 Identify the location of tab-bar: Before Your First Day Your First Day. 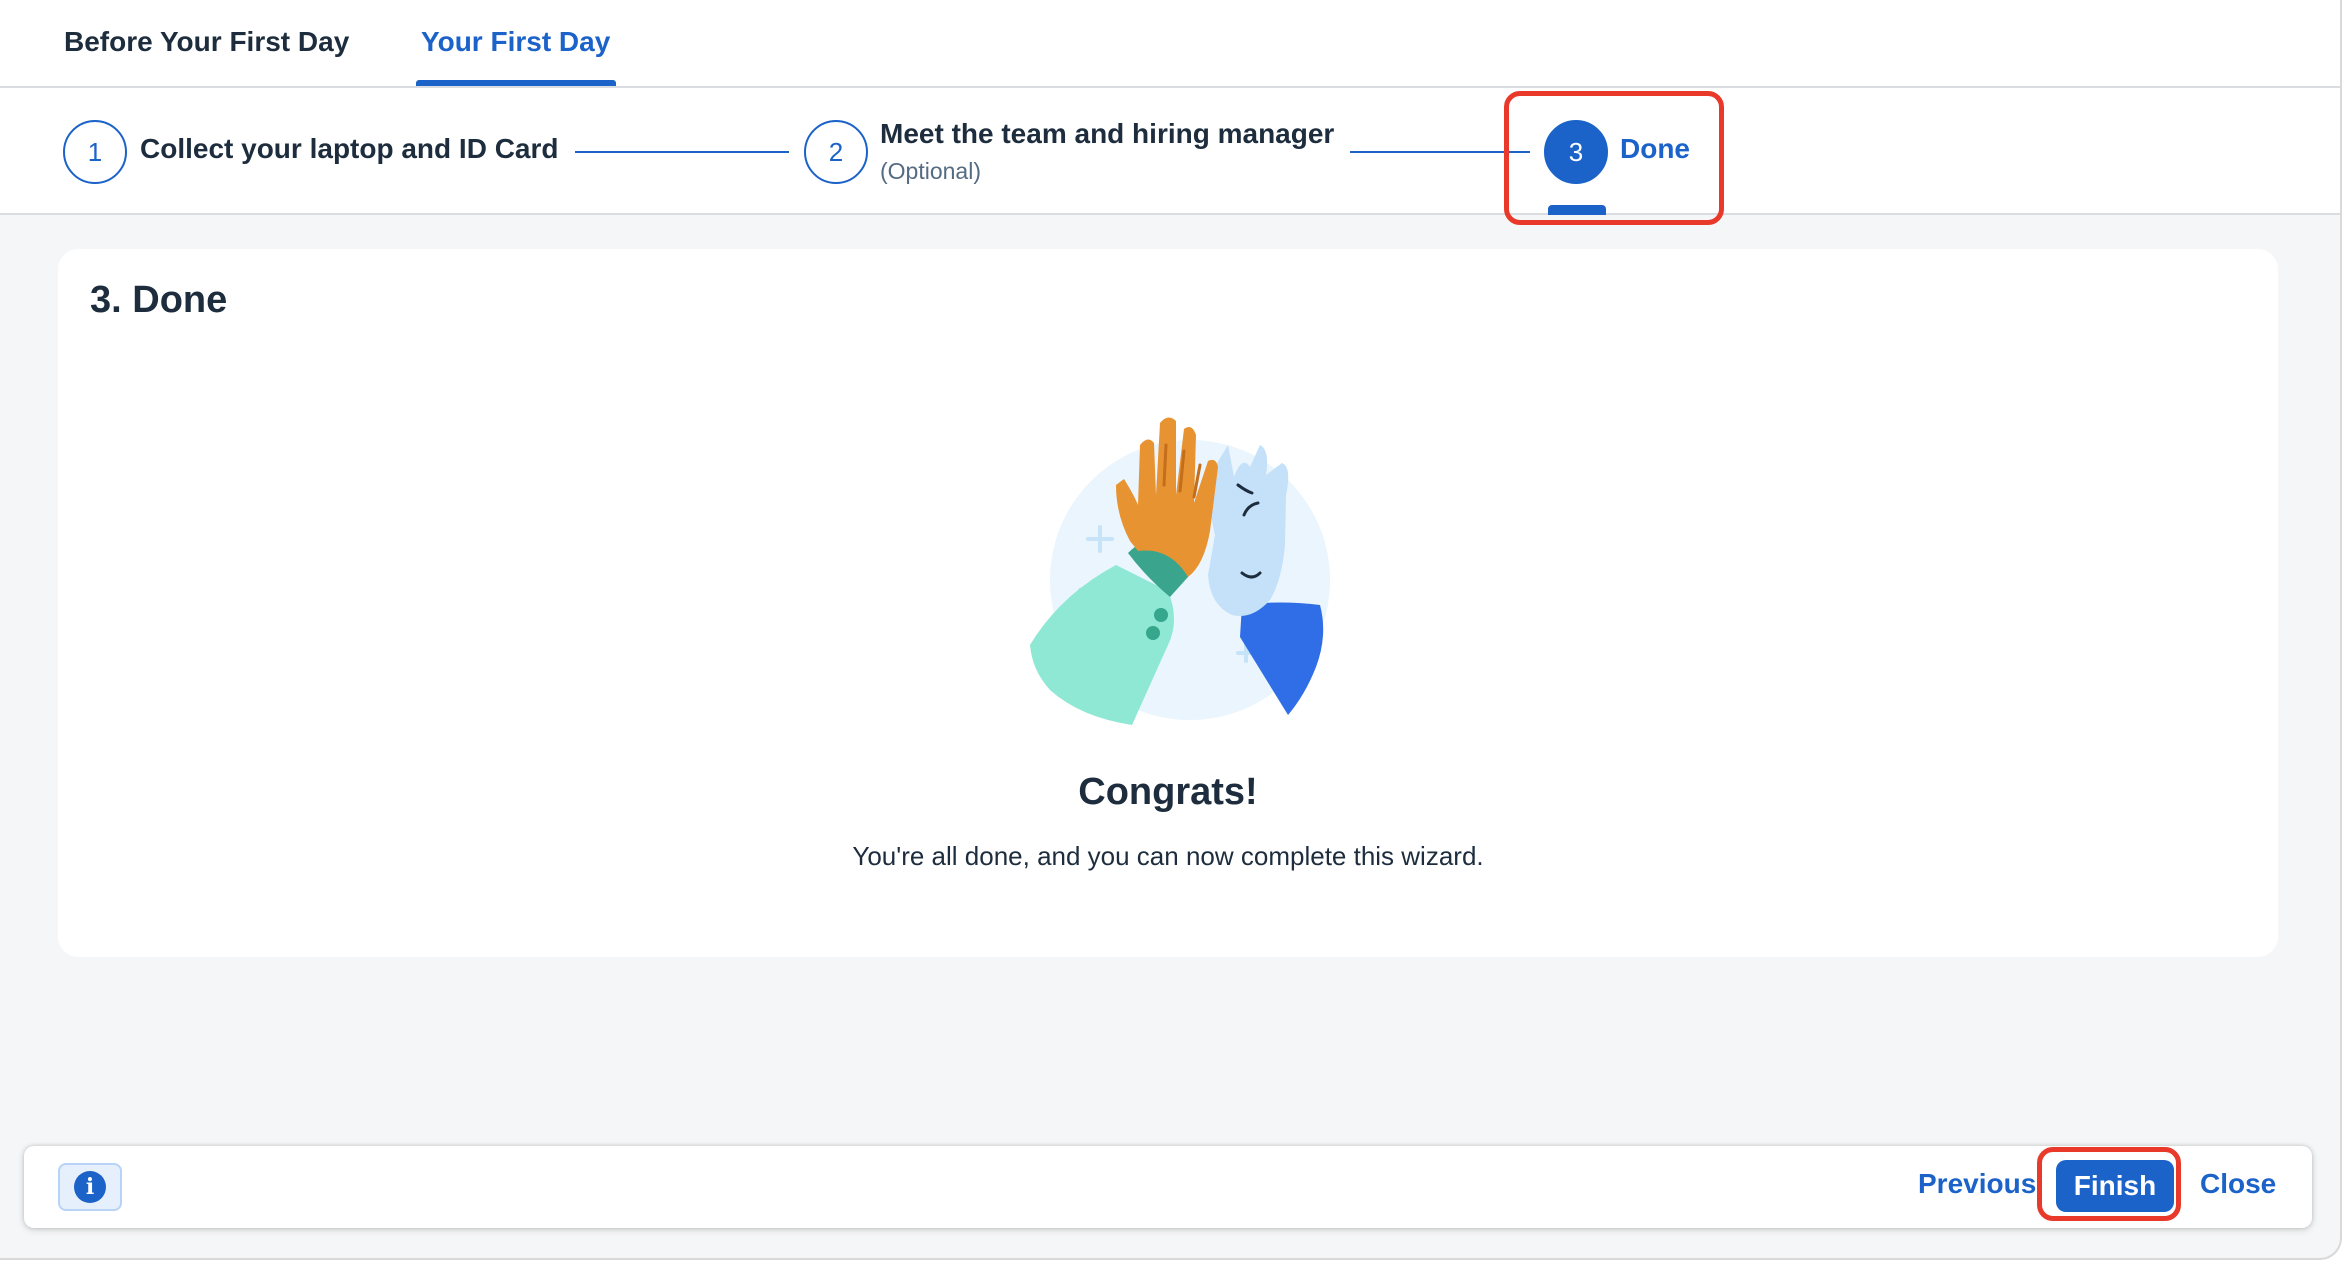
(1170, 44).